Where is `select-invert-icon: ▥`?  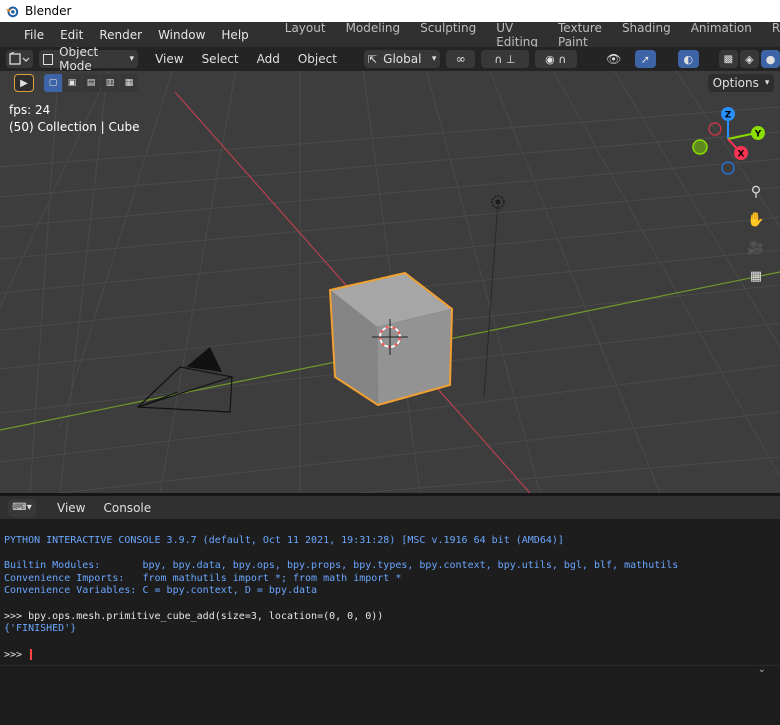
select-invert-icon: ▥ is located at coordinates (110, 83).